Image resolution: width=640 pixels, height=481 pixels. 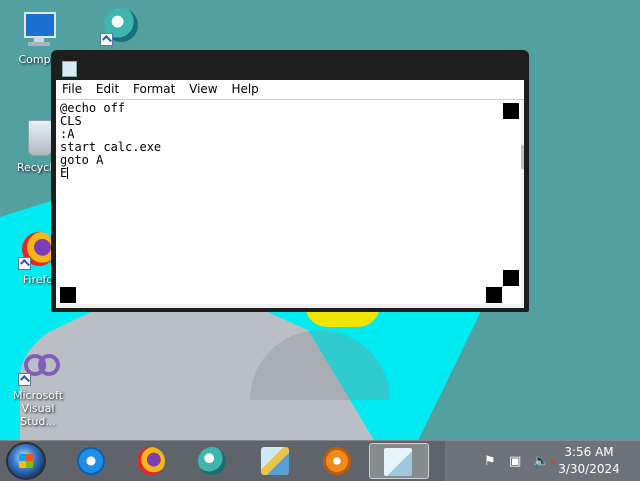 I want to click on firefox-icon, so click(x=151, y=461).